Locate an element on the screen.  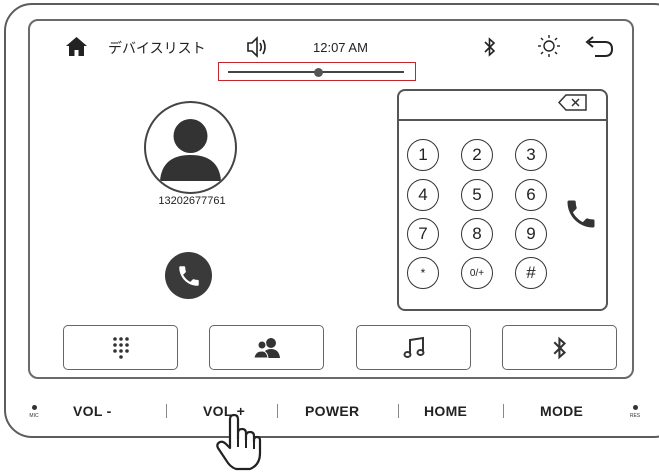
person-icon is located at coordinates (190, 150).